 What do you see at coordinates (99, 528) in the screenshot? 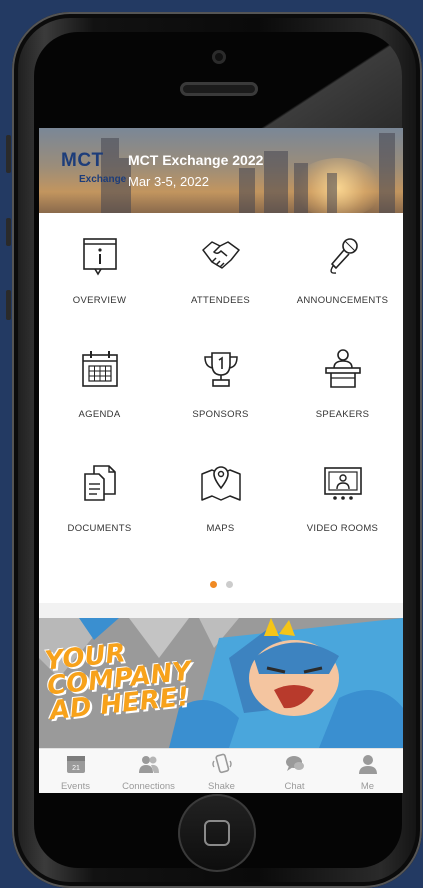
I see `menu-label: DOCUMENTS` at bounding box center [99, 528].